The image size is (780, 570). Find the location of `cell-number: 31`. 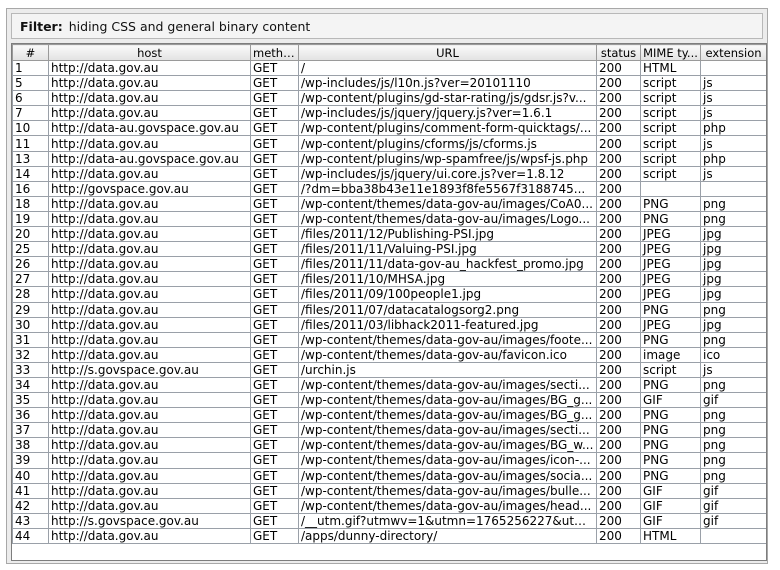

cell-number: 31 is located at coordinates (30, 339).